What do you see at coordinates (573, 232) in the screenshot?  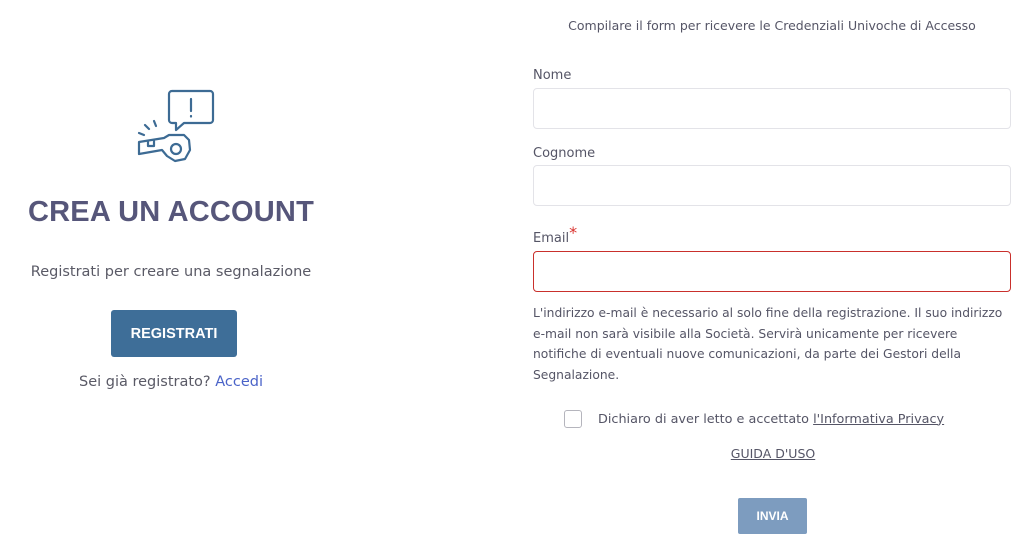 I see `required-asterisk: *` at bounding box center [573, 232].